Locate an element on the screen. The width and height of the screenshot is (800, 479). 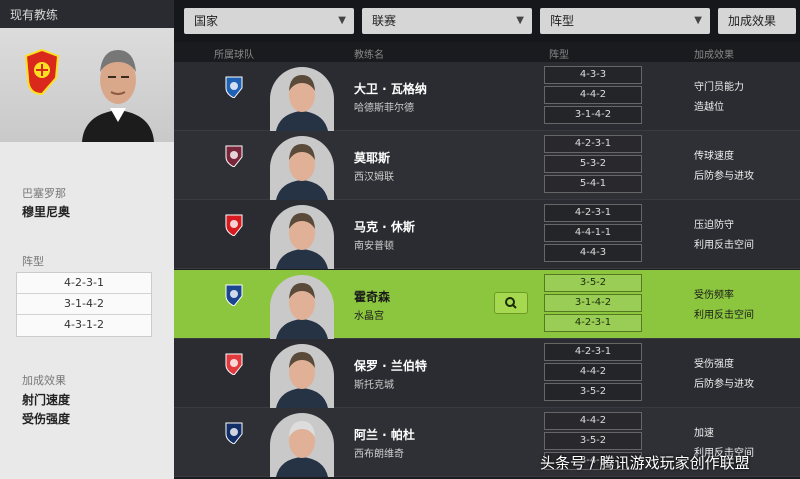
bonus-primary: 守门员能力 is located at coordinates (719, 87).